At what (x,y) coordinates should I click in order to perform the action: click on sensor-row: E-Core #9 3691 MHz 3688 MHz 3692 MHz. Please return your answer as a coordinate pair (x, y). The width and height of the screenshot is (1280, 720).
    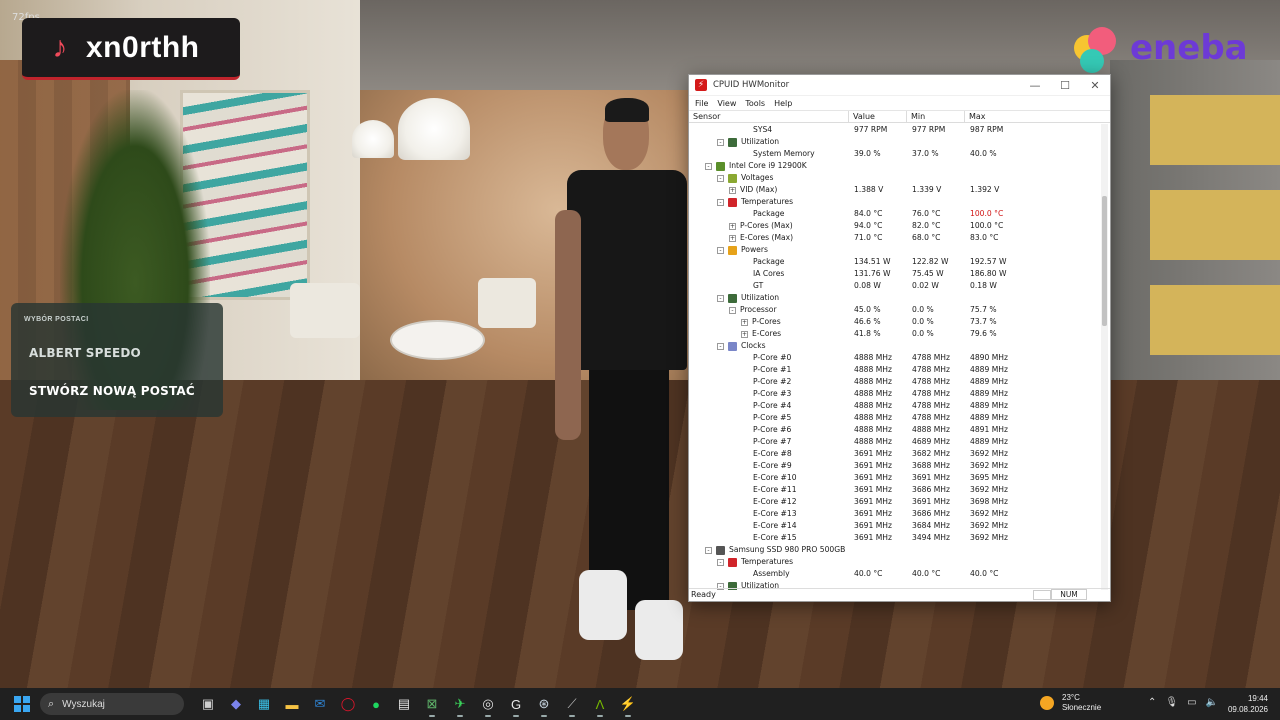
    Looking at the image, I should click on (895, 466).